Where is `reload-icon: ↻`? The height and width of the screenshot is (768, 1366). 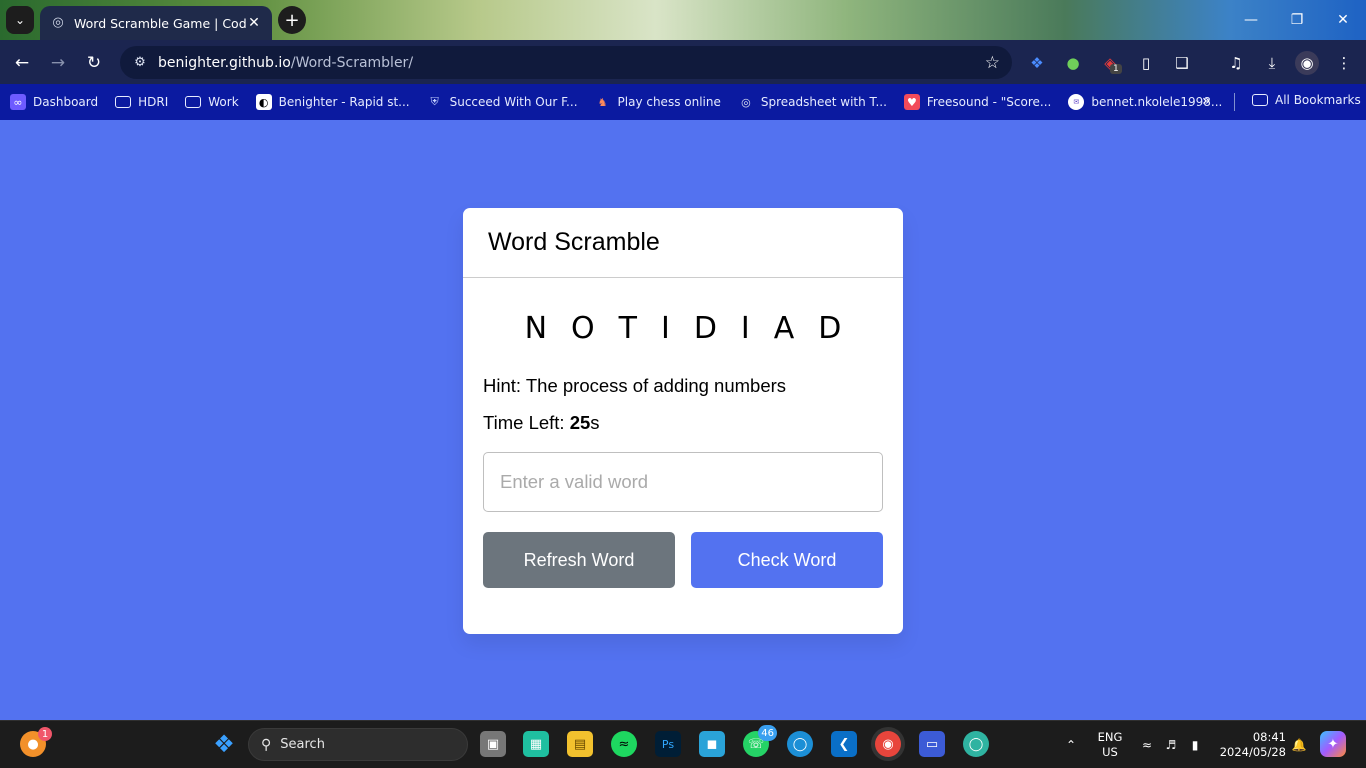 reload-icon: ↻ is located at coordinates (94, 63).